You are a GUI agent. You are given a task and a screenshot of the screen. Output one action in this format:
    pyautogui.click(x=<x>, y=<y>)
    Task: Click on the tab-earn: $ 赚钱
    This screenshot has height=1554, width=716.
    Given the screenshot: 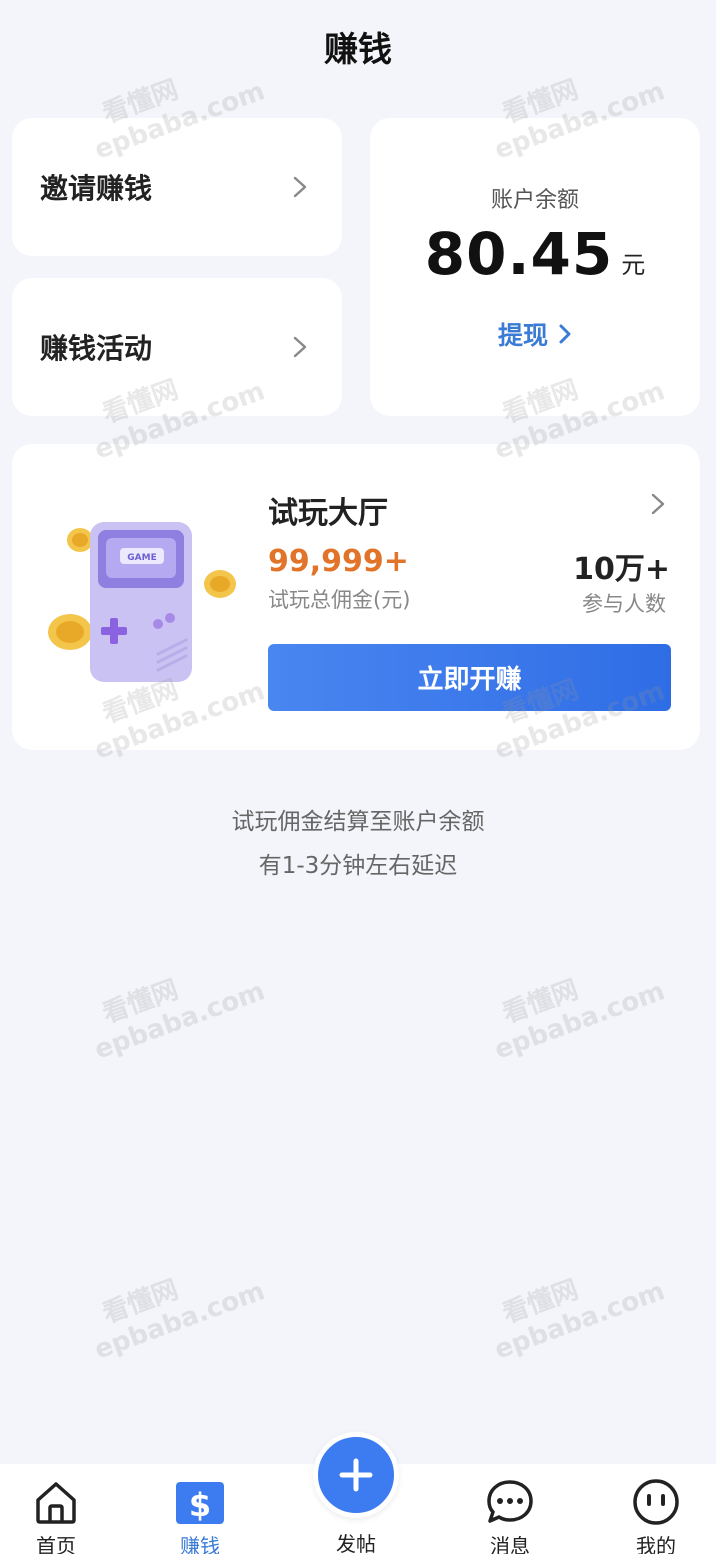 What is the action you would take?
    pyautogui.click(x=200, y=1509)
    